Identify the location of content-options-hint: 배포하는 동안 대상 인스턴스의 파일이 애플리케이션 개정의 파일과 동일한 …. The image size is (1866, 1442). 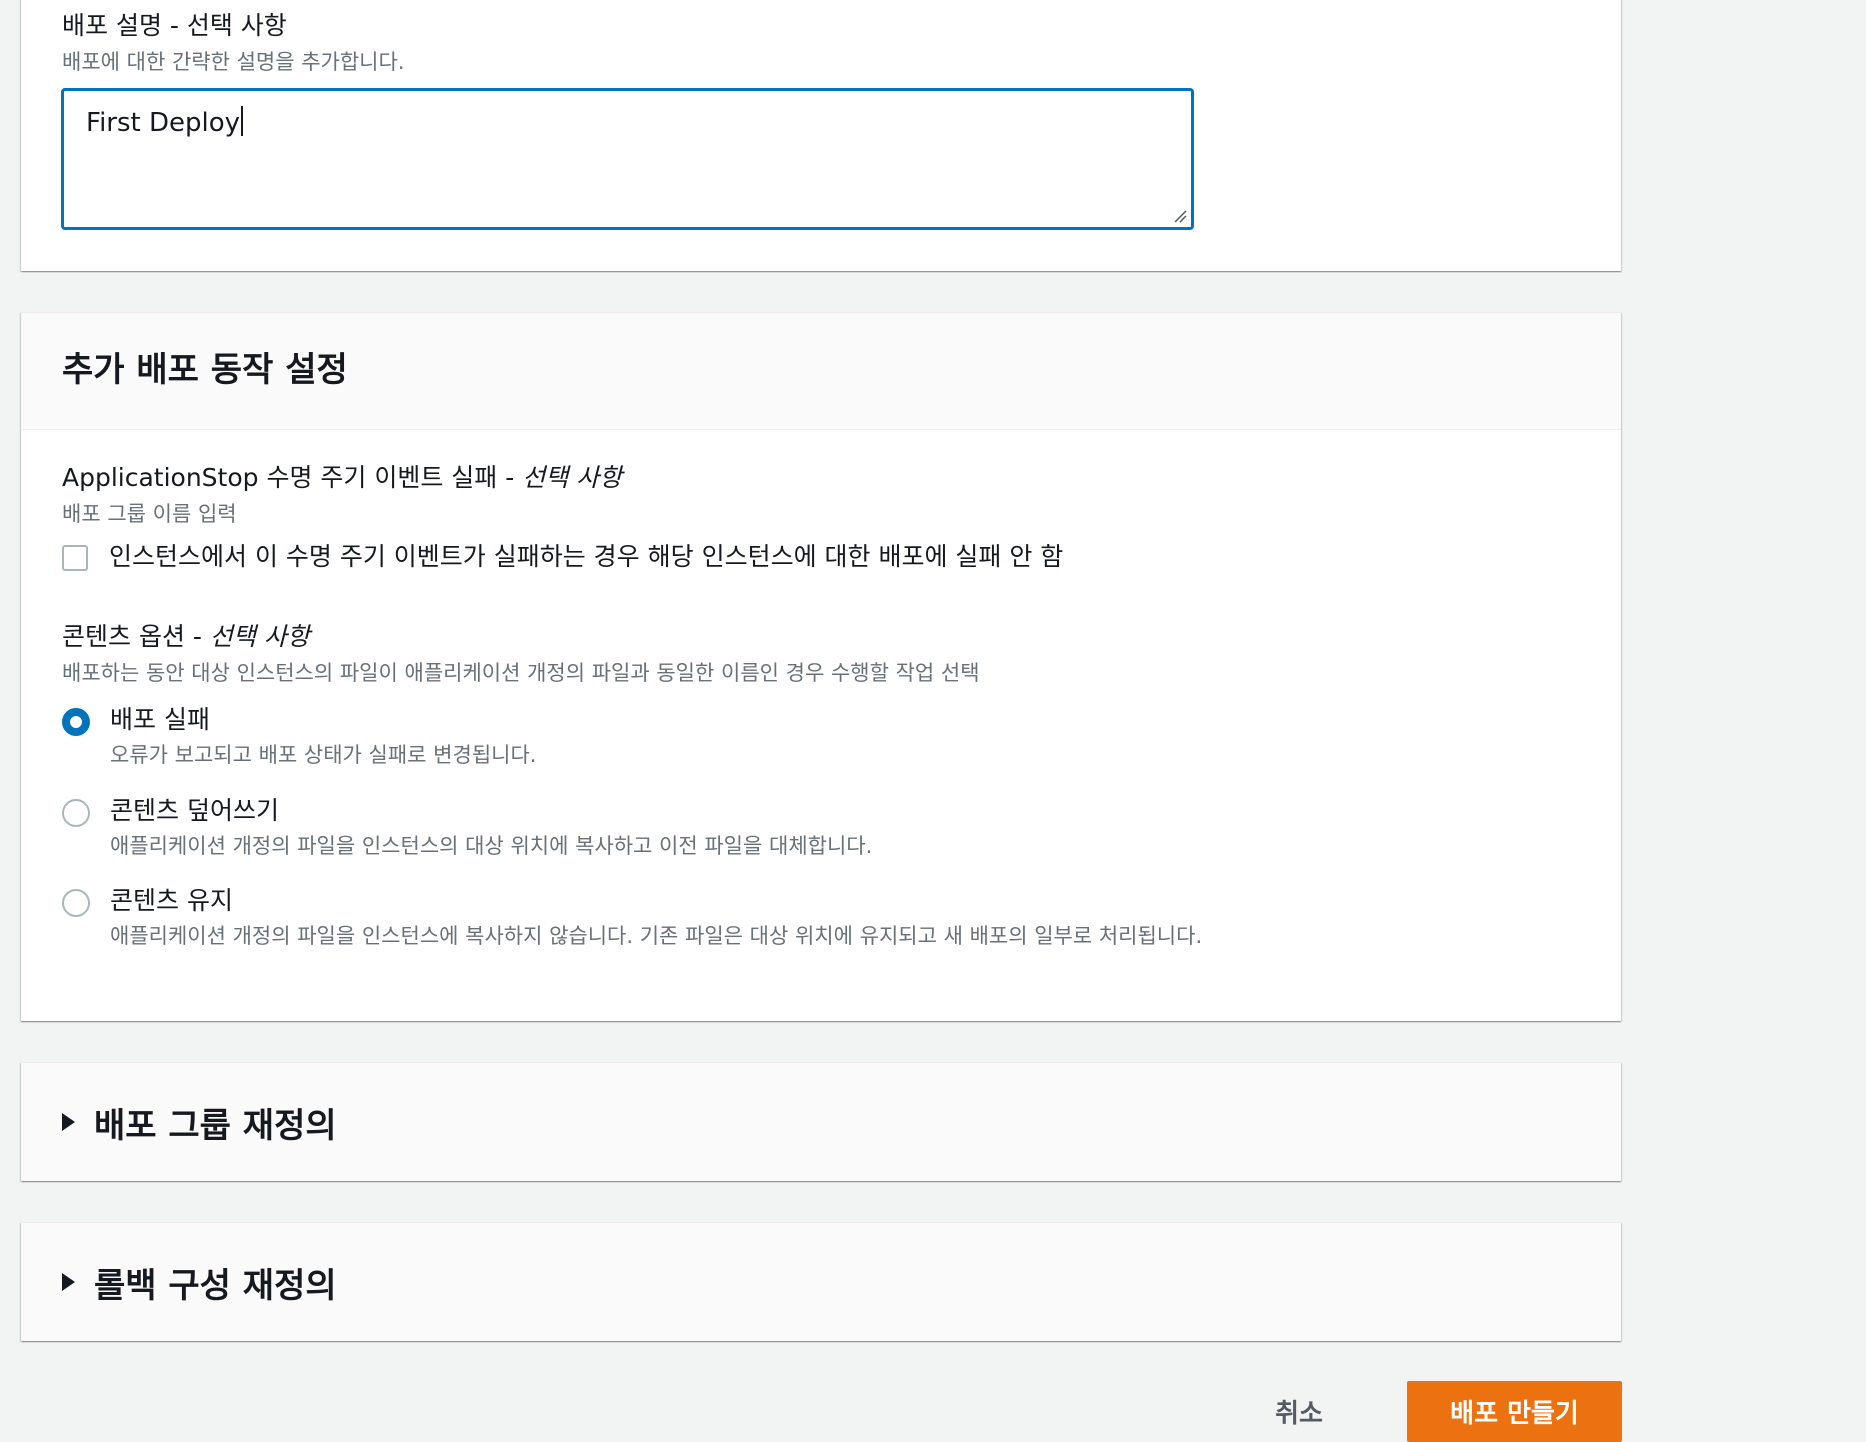
(521, 673).